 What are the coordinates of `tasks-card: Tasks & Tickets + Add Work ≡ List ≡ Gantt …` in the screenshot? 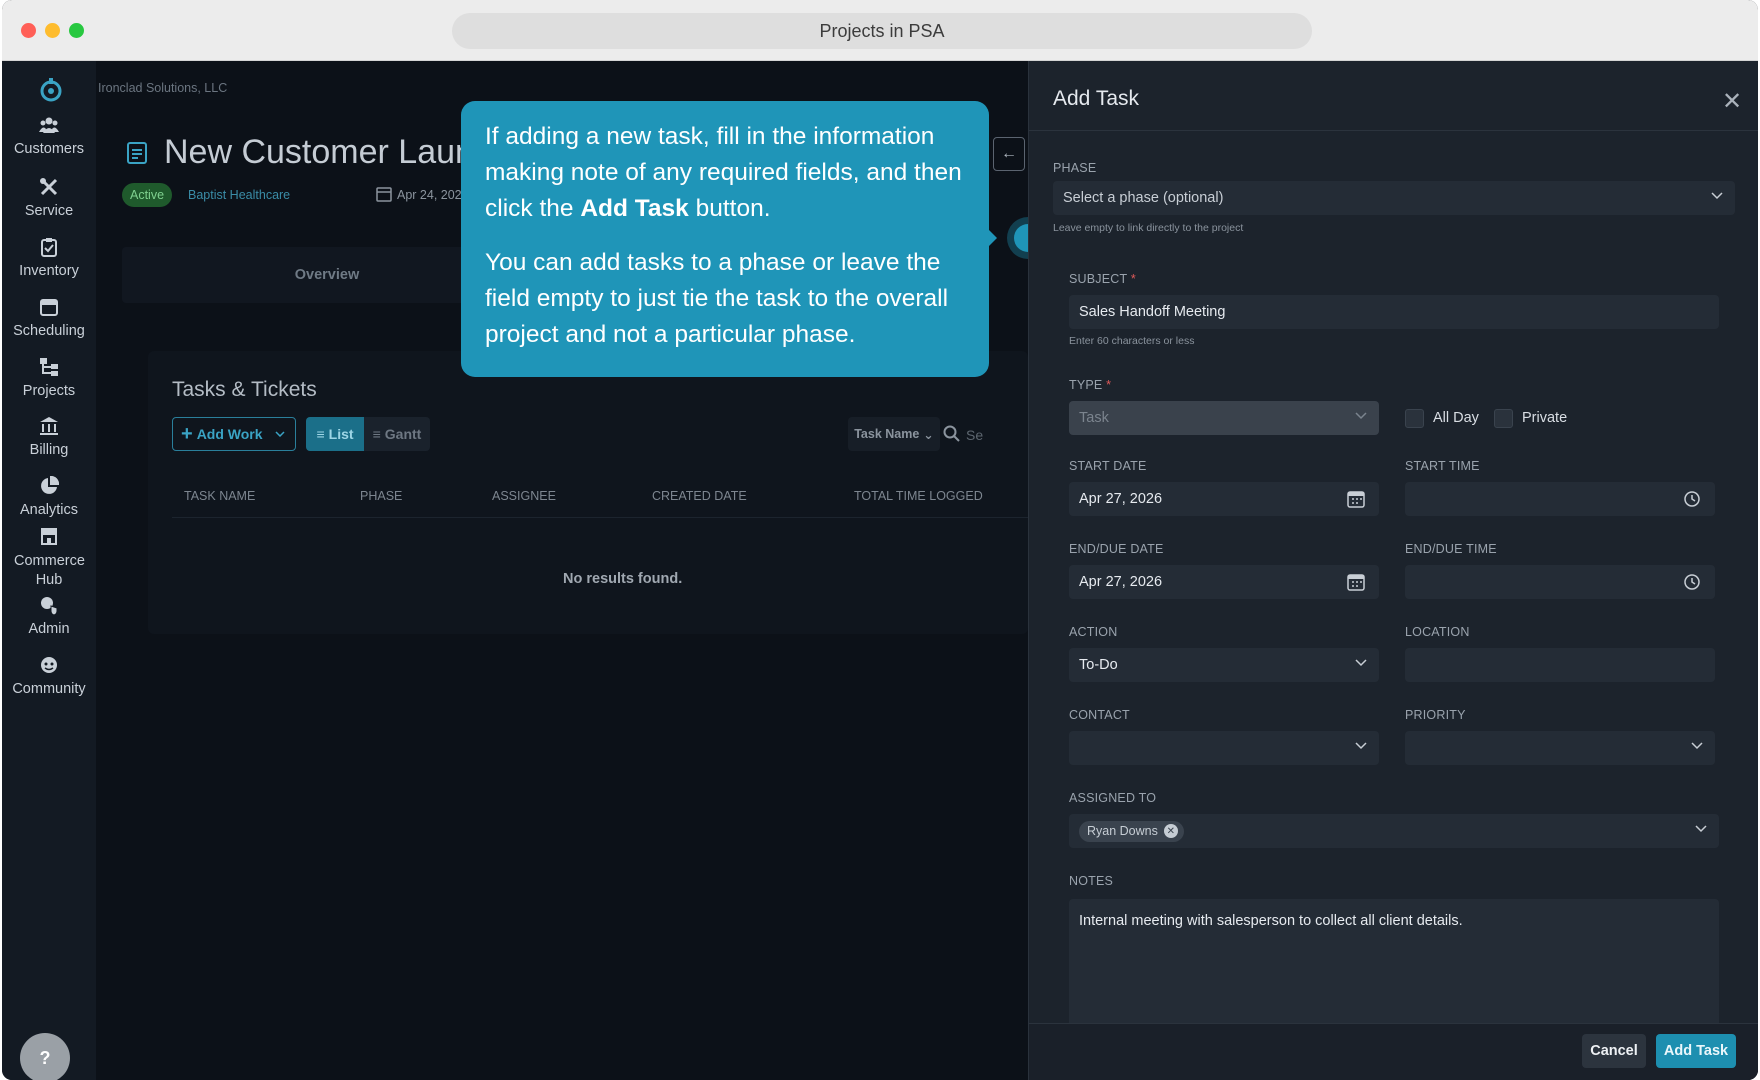 It's located at (588, 492).